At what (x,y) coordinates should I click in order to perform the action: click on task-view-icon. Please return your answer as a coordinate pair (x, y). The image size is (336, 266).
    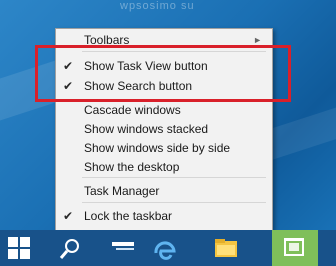
    Looking at the image, I should click on (123, 249).